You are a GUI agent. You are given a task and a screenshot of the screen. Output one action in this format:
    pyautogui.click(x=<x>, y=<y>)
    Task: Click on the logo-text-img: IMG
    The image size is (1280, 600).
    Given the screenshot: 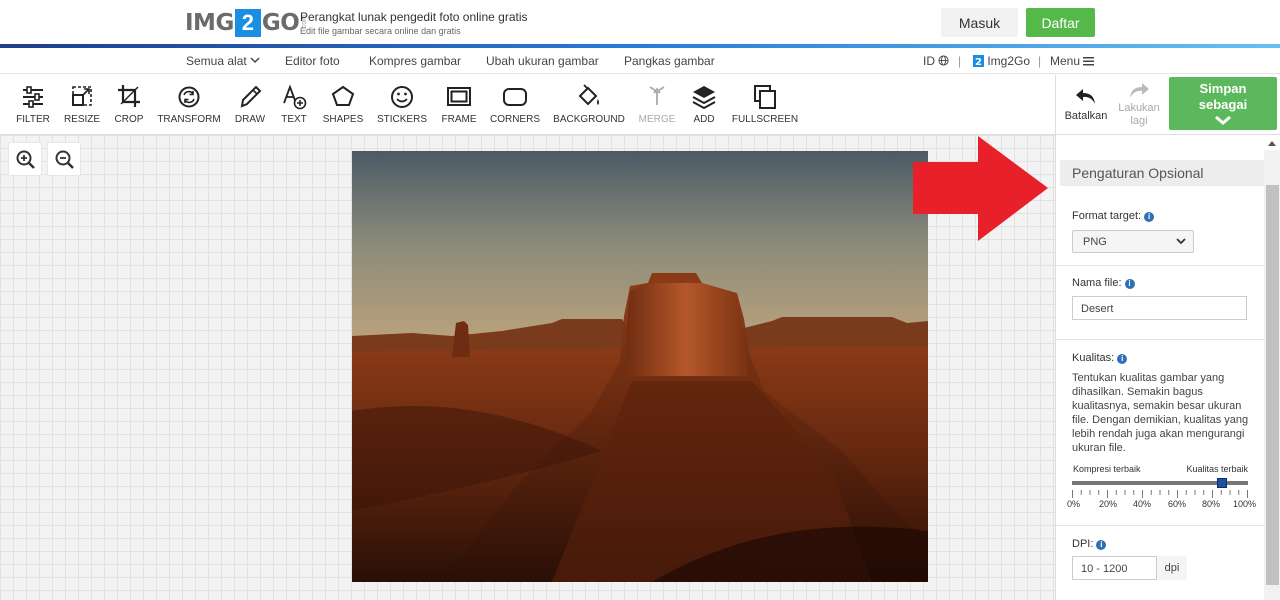 What is the action you would take?
    pyautogui.click(x=209, y=23)
    